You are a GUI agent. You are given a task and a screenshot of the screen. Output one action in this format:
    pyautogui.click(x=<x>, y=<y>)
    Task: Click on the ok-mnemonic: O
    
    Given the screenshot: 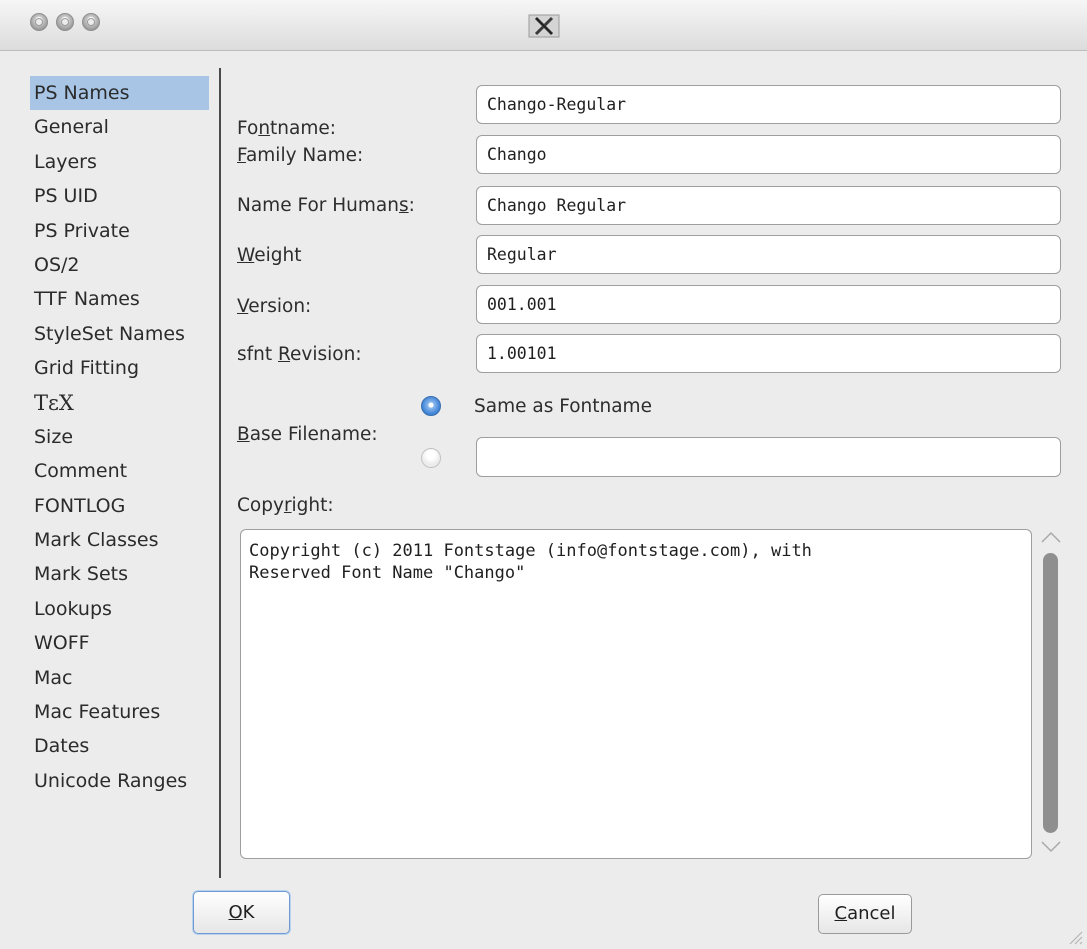 What is the action you would take?
    pyautogui.click(x=235, y=912)
    